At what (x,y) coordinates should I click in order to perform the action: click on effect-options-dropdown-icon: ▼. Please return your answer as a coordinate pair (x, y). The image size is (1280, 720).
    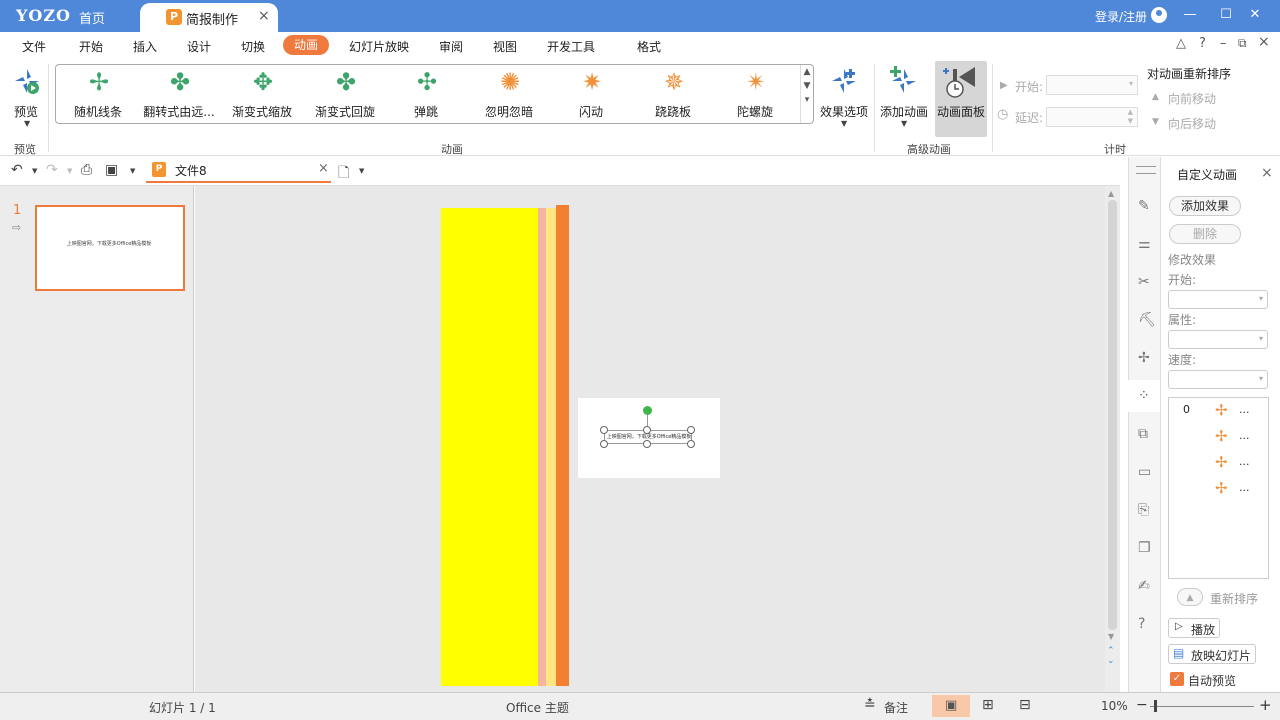
    Looking at the image, I should click on (844, 123).